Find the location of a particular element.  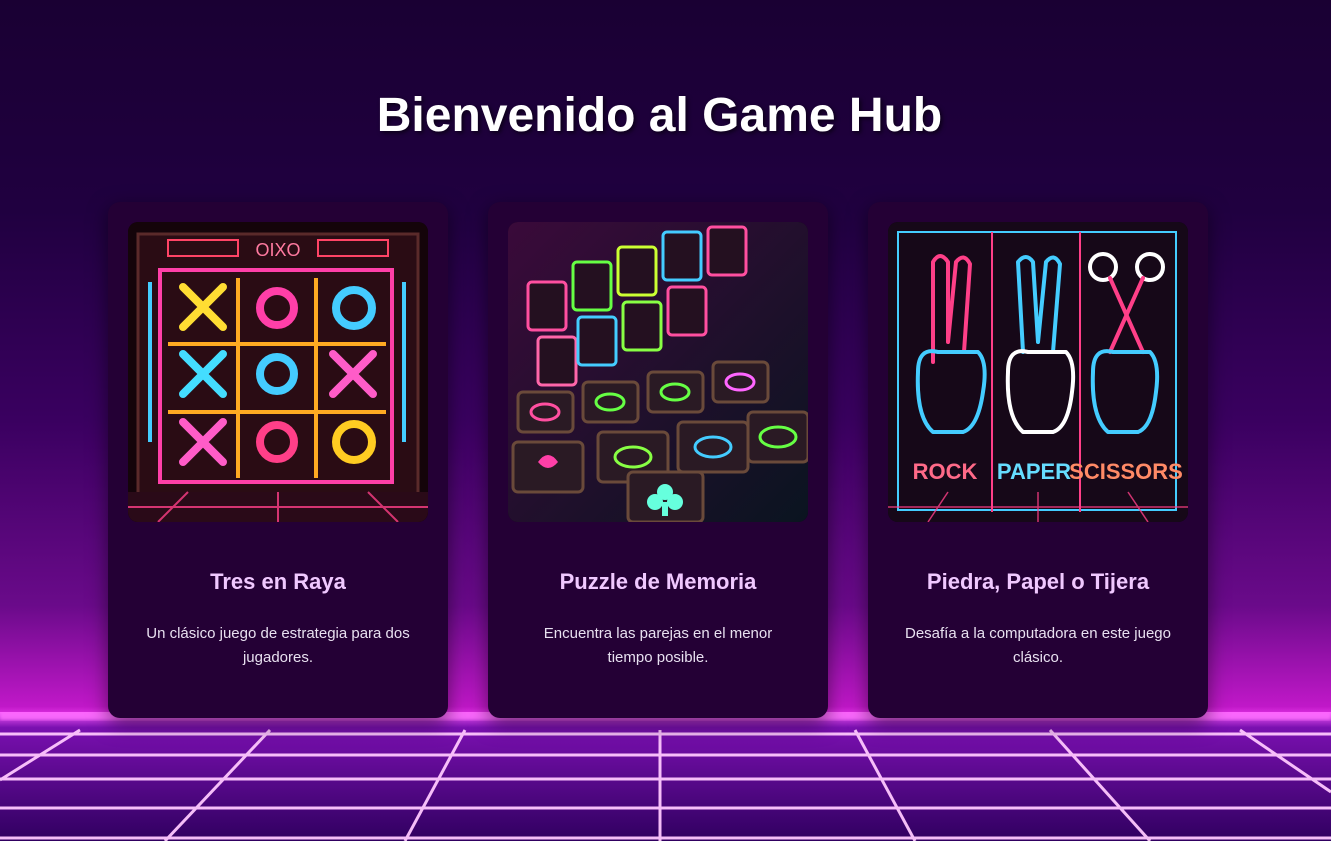

rock-label: ROCK is located at coordinates (945, 471).